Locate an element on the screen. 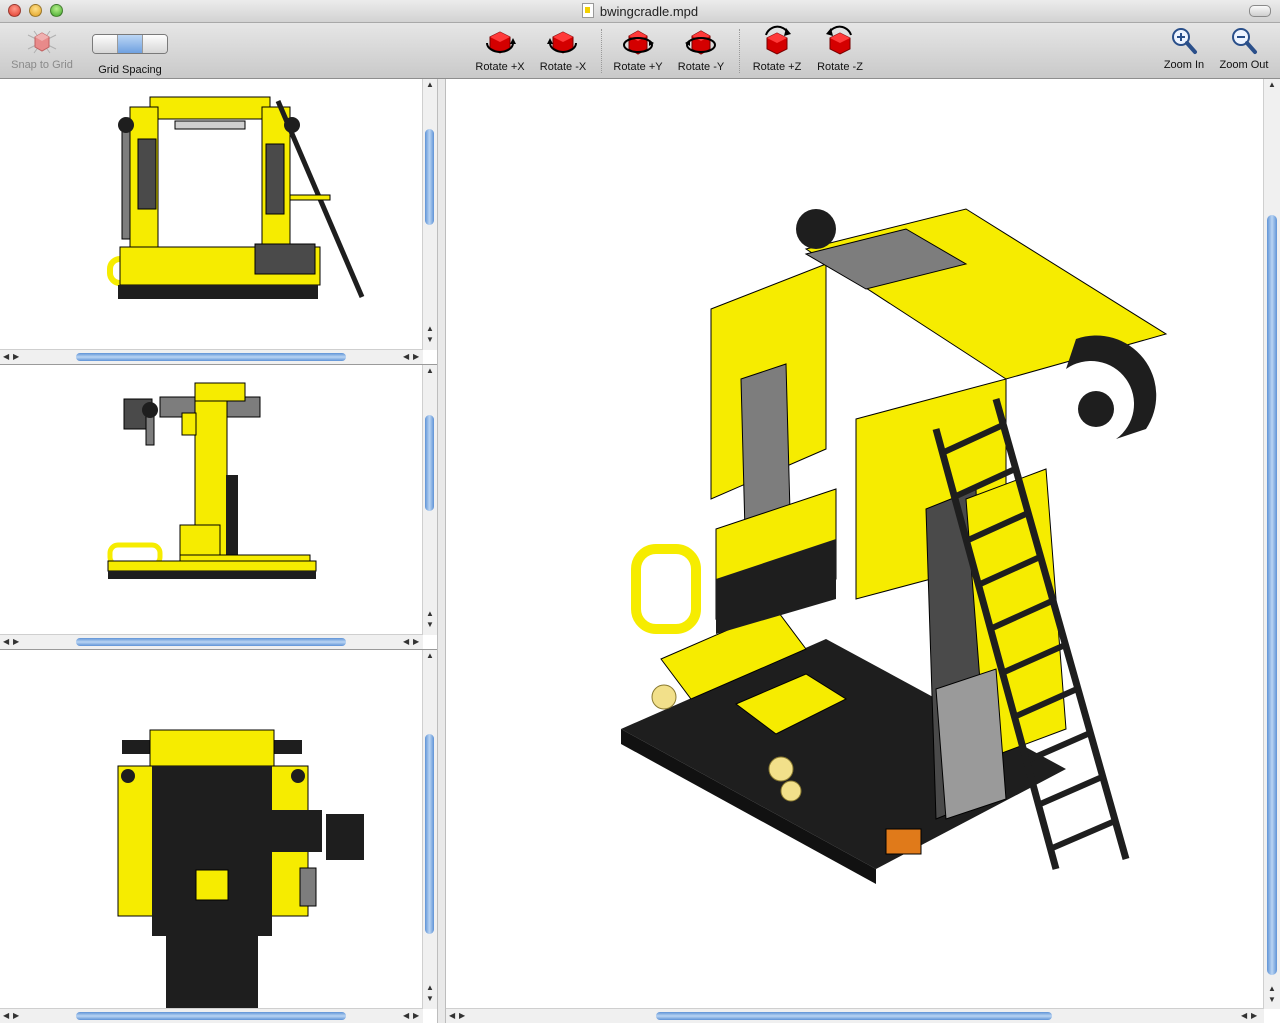 The width and height of the screenshot is (1280, 1023). rotate-plus-x-label: Rotate +X is located at coordinates (500, 67).